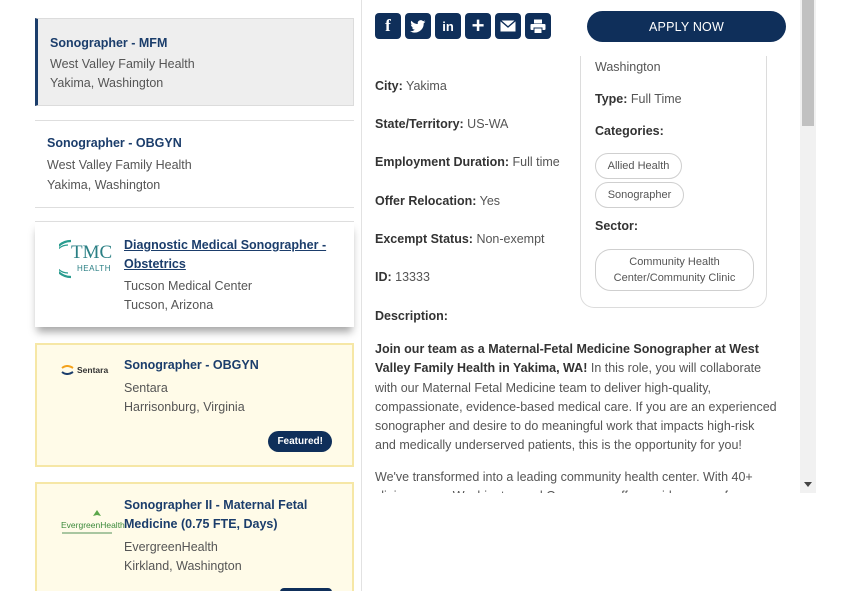 The width and height of the screenshot is (855, 591). I want to click on job-company: EvergreenHealth, so click(171, 547).